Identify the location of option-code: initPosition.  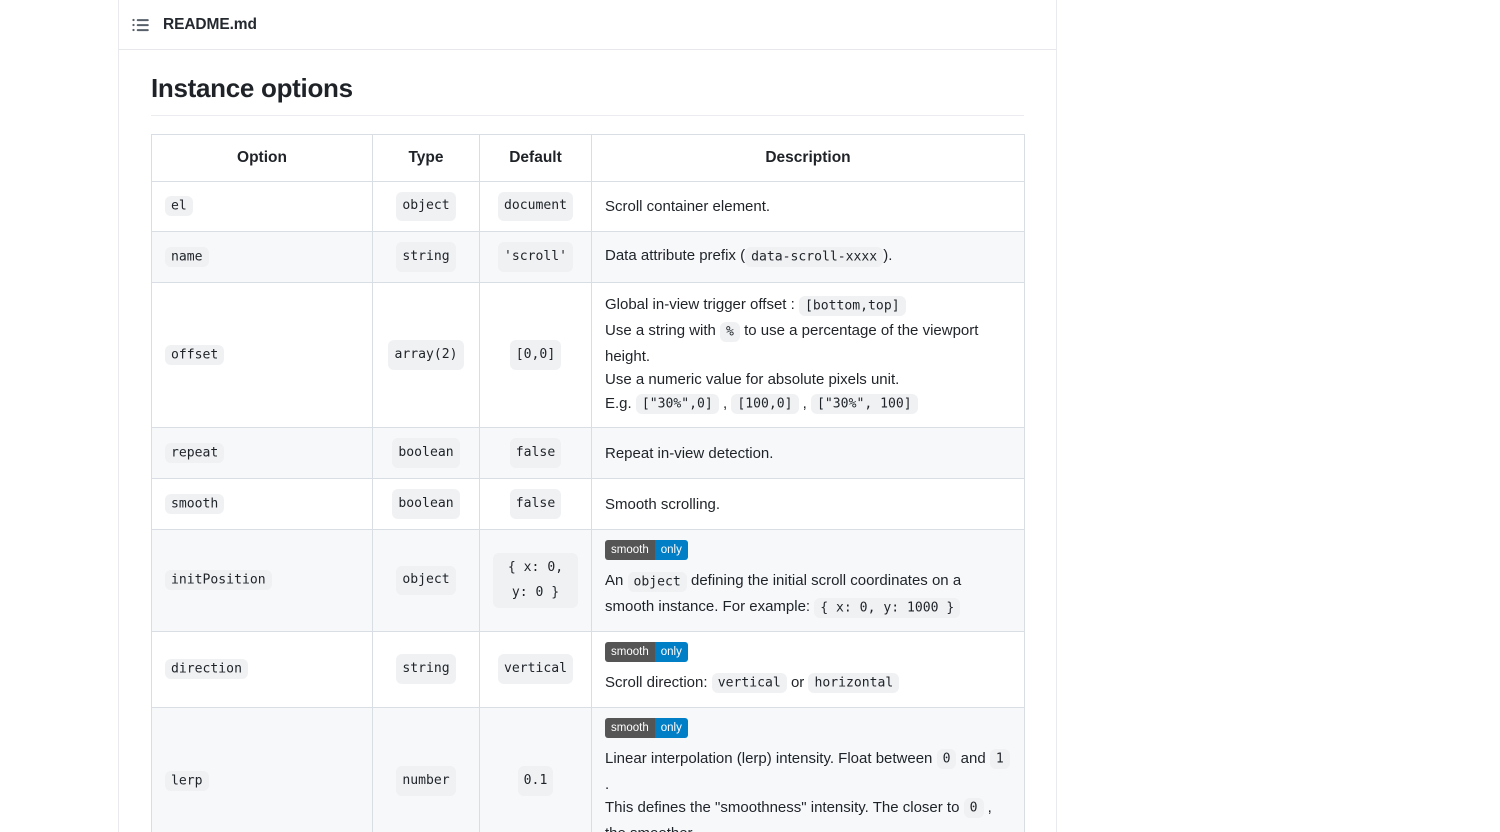
(218, 580).